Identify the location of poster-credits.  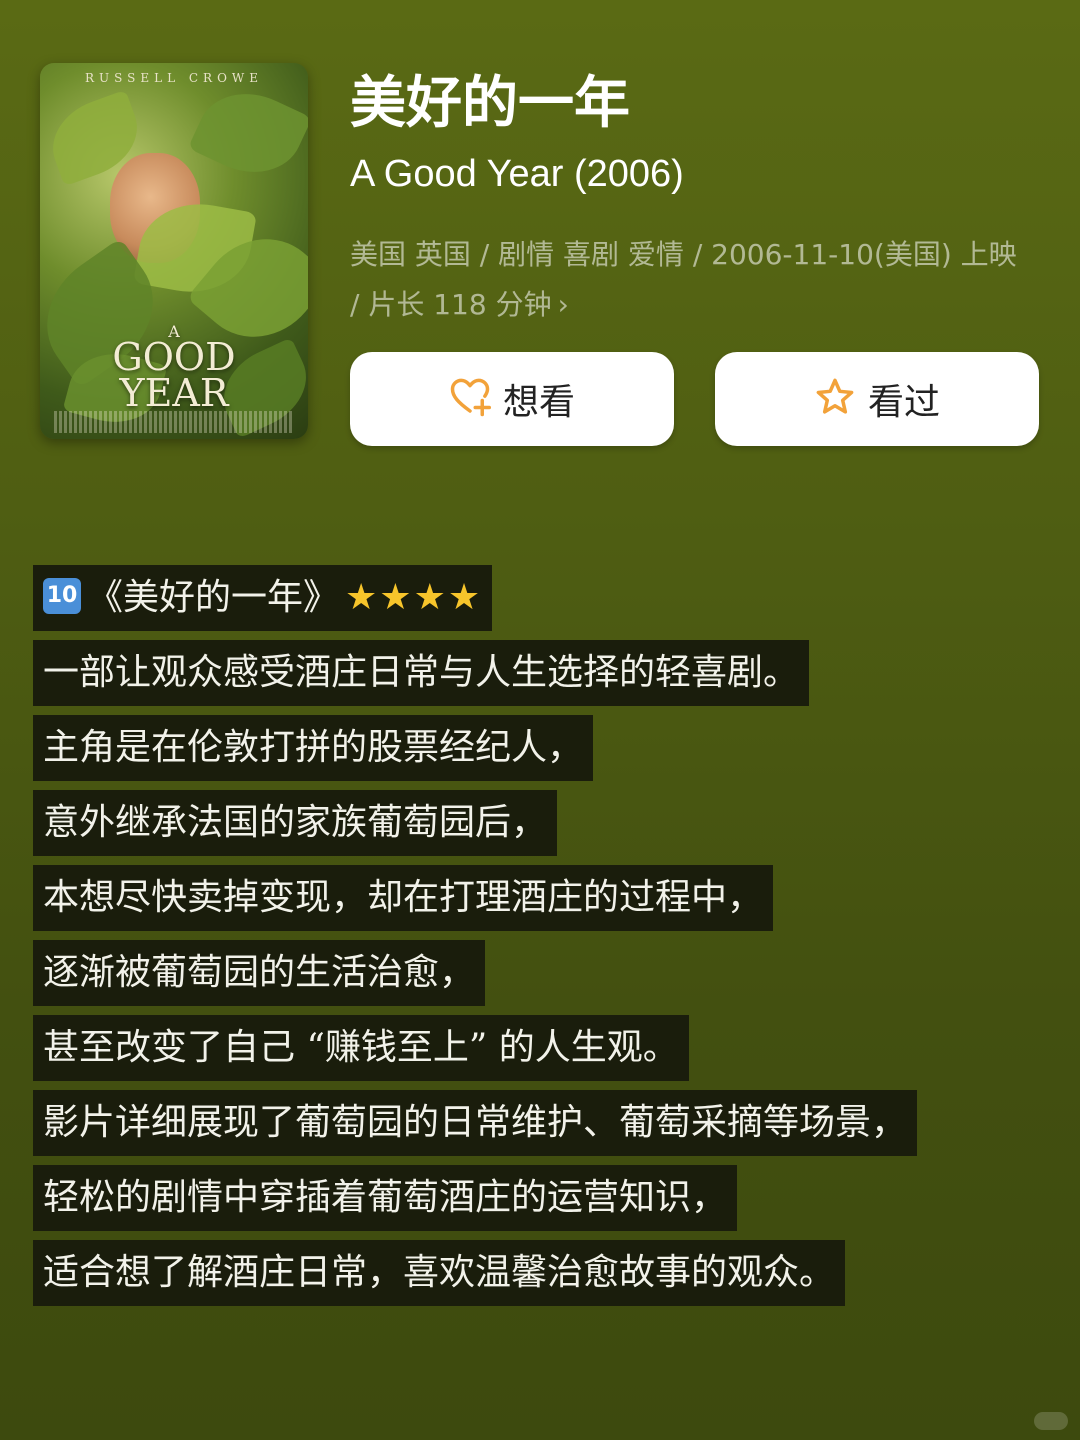
(174, 422).